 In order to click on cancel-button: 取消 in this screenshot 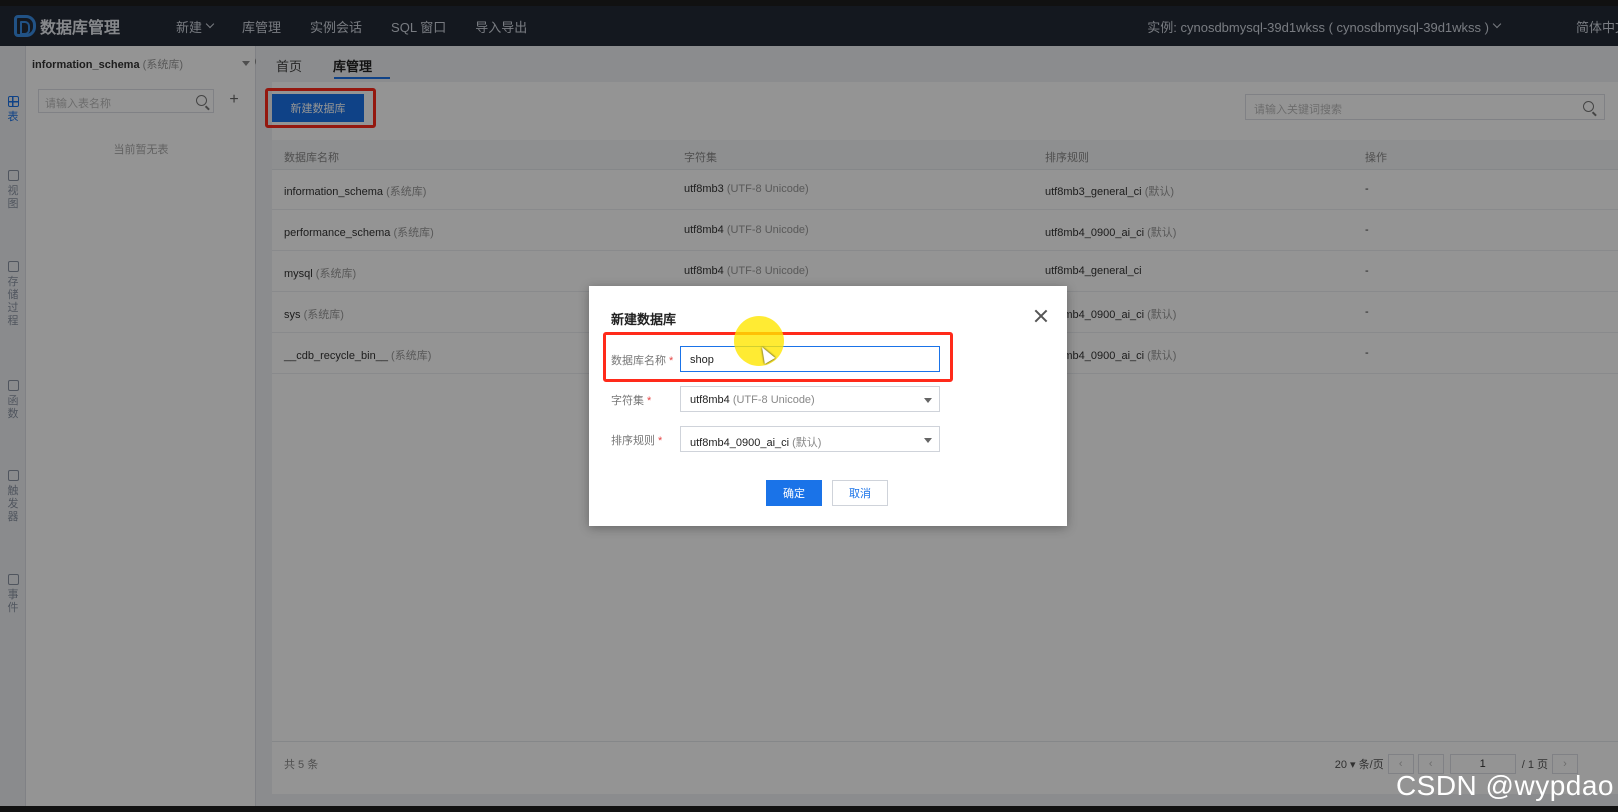, I will do `click(860, 493)`.